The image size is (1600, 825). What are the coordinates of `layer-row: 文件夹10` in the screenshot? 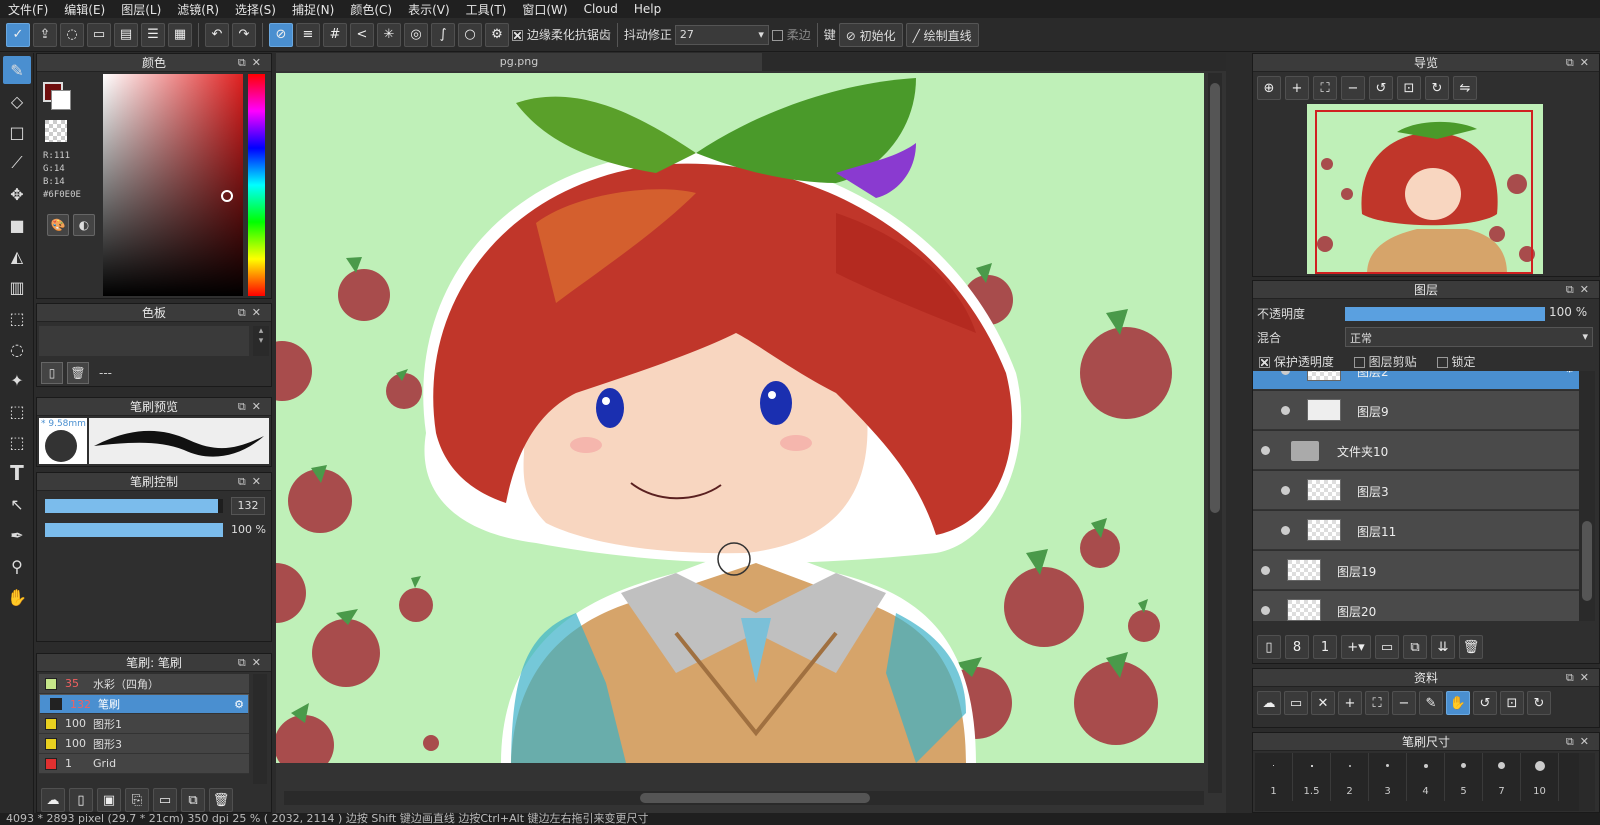 It's located at (1416, 450).